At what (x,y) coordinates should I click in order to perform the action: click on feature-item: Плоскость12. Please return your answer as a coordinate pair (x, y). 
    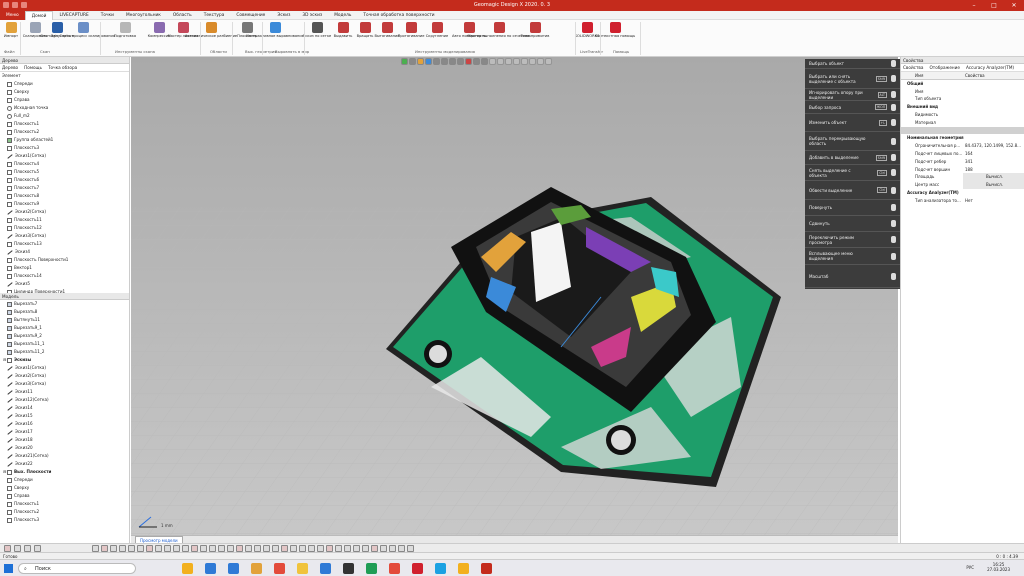
    Looking at the image, I should click on (66, 228).